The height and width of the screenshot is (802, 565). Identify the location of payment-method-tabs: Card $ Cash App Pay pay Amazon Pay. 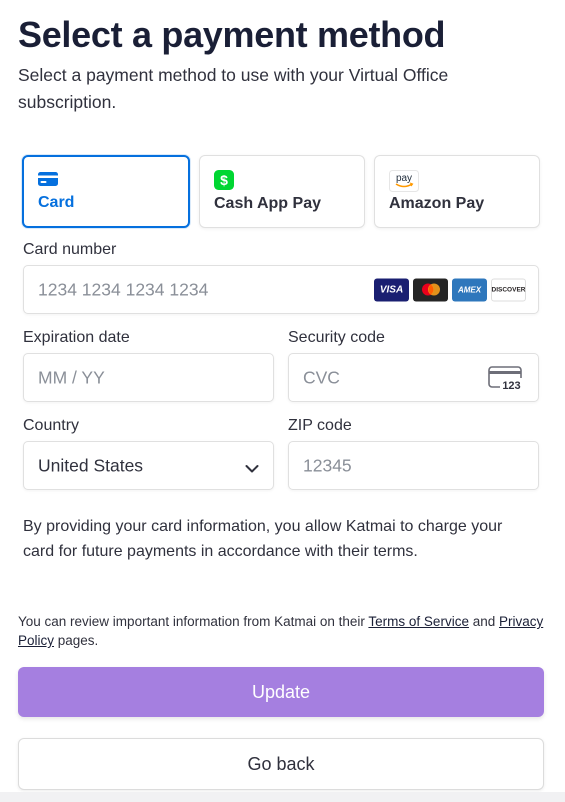
(281, 191).